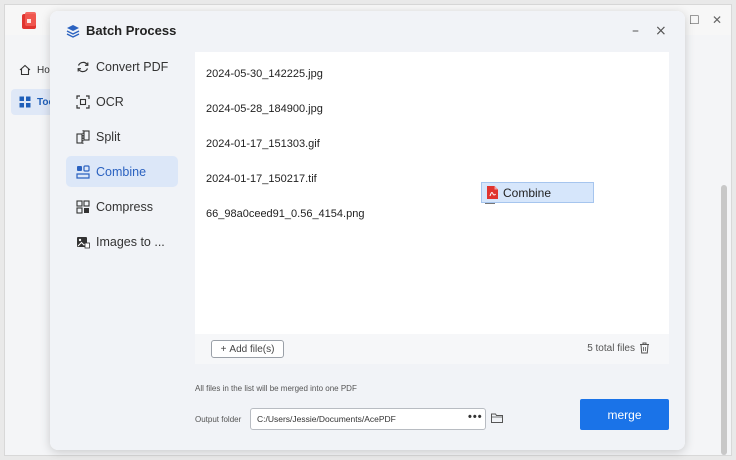 Image resolution: width=736 pixels, height=460 pixels. What do you see at coordinates (326, 419) in the screenshot?
I see `output-folder-path: C:/Users/Jessie/Documents/AcePDF` at bounding box center [326, 419].